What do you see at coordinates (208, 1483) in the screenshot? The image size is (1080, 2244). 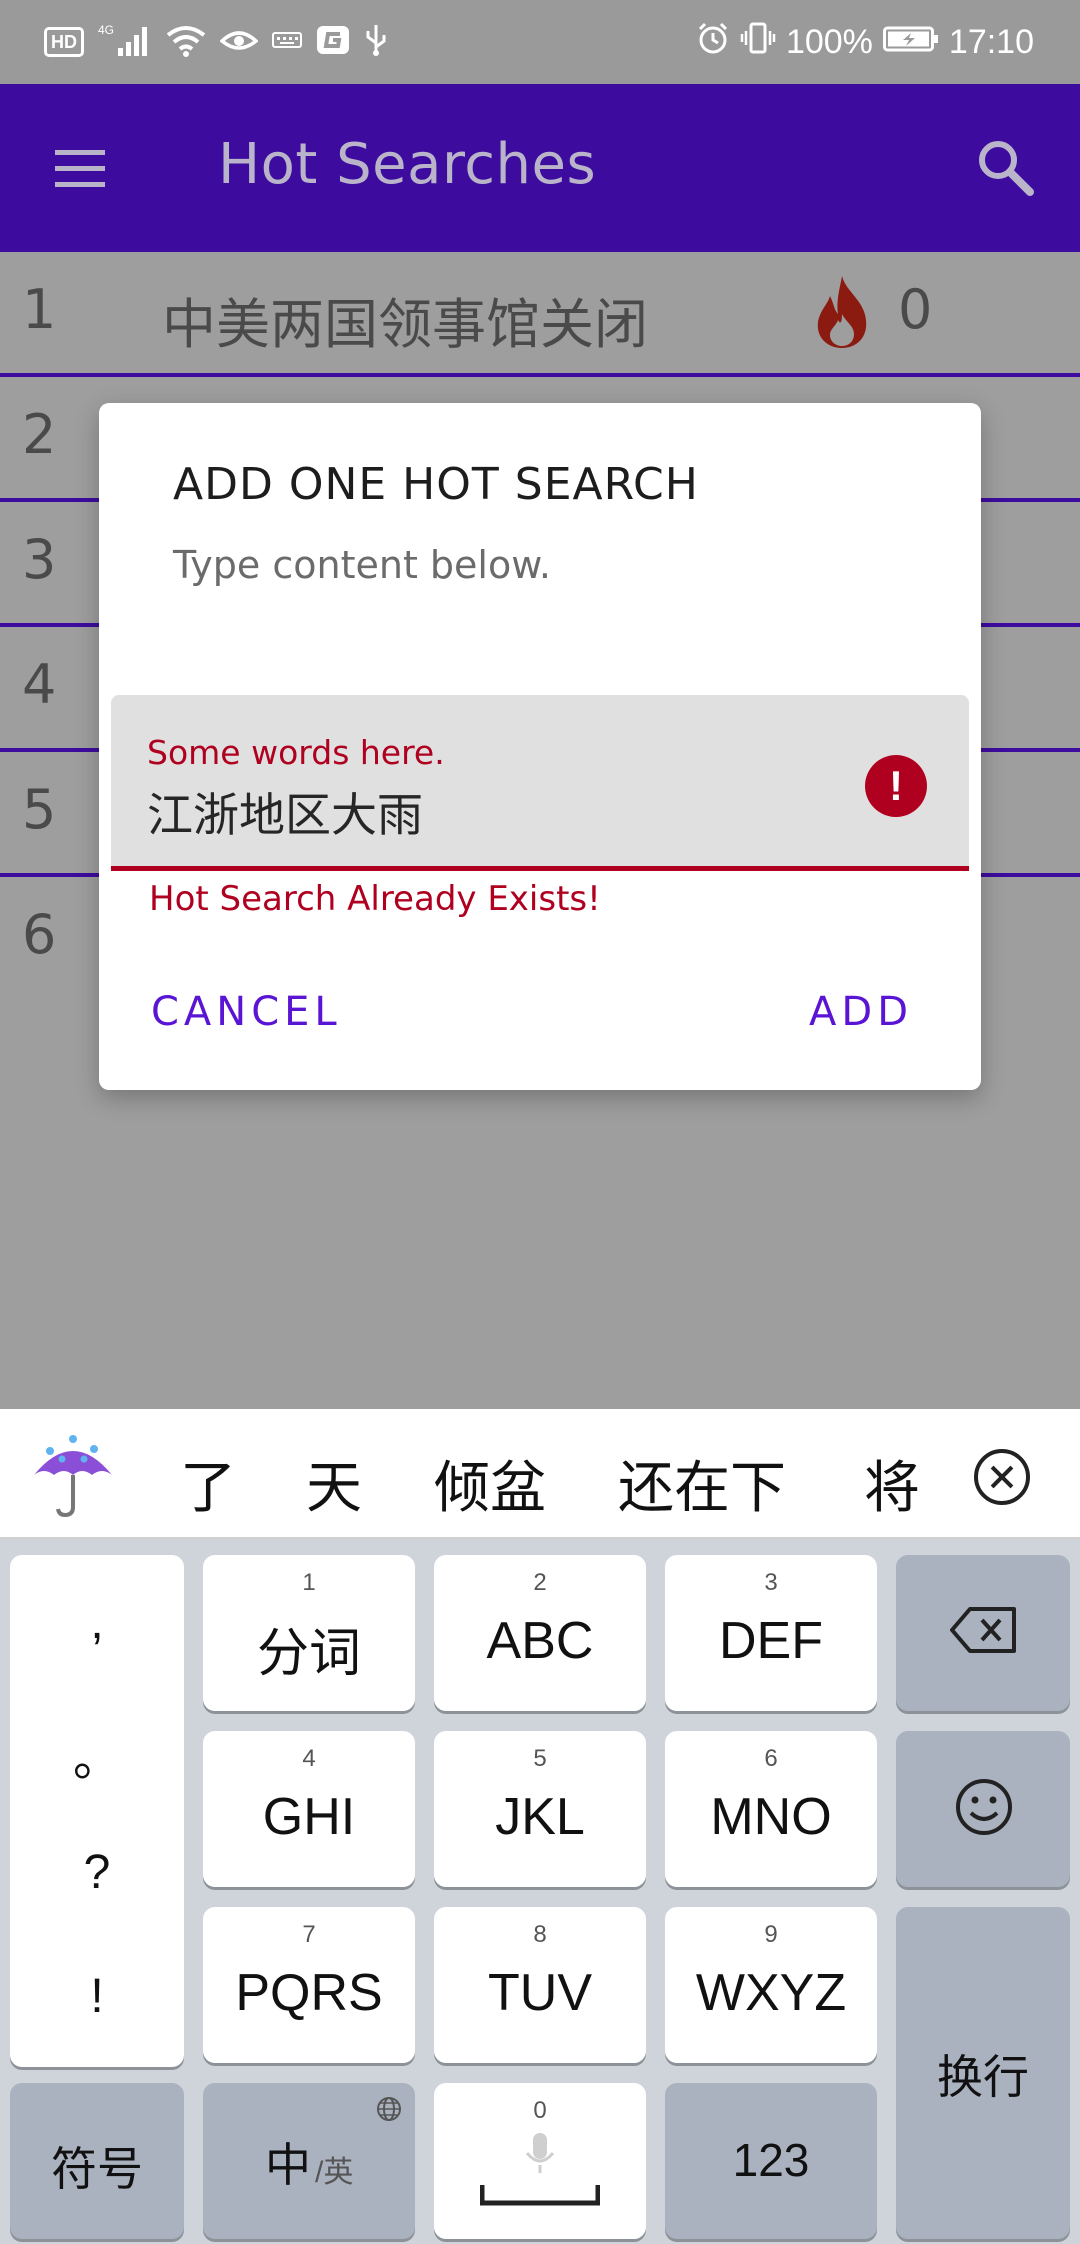 I see `candidate-word: 了` at bounding box center [208, 1483].